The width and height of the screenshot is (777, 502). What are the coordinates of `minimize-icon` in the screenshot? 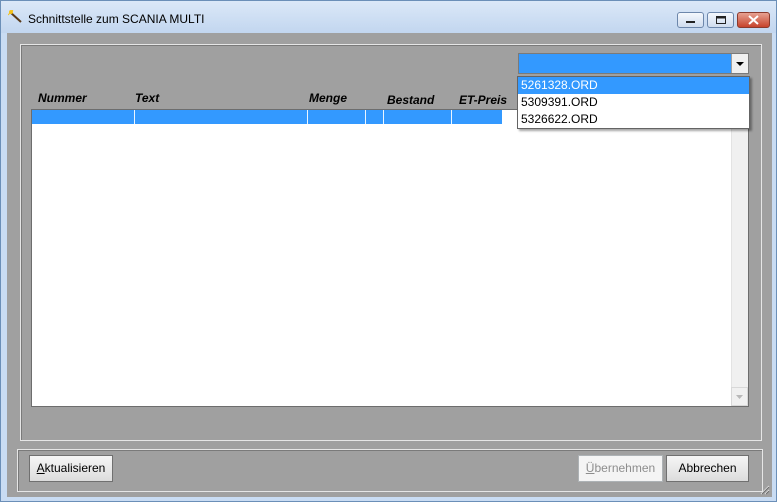 It's located at (690, 22).